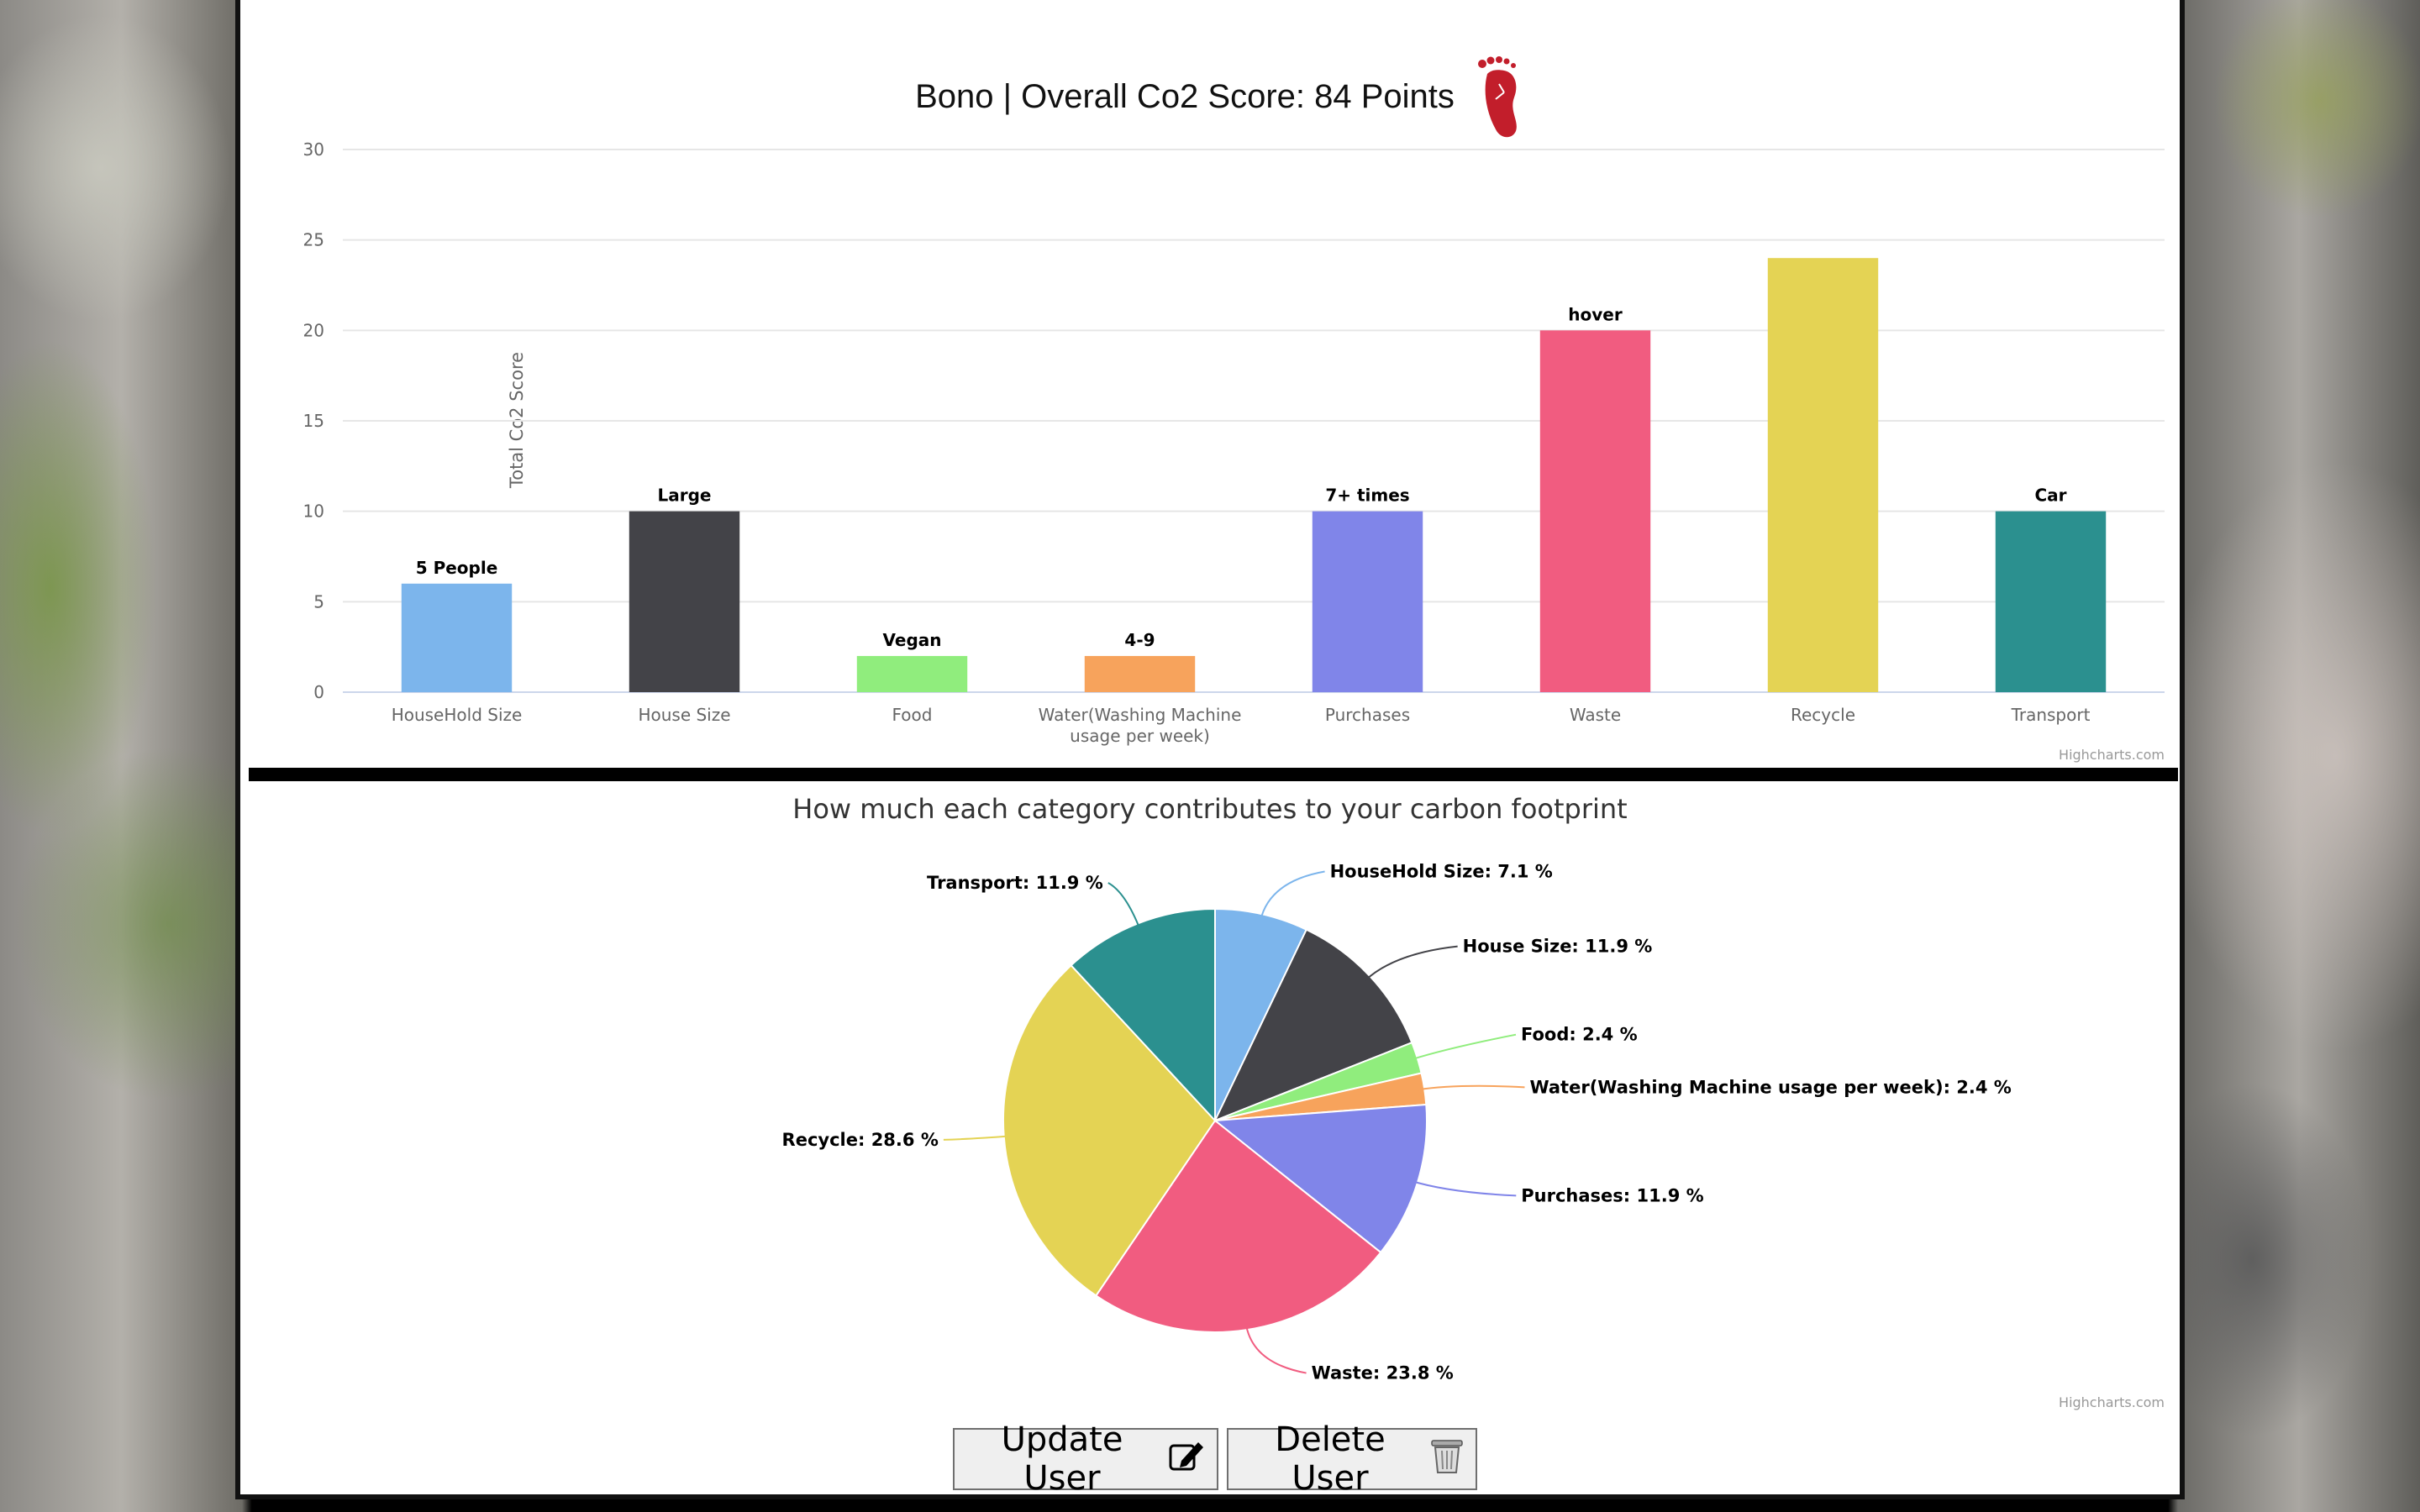  Describe the element at coordinates (1186, 1459) in the screenshot. I see `edit-icon` at that location.